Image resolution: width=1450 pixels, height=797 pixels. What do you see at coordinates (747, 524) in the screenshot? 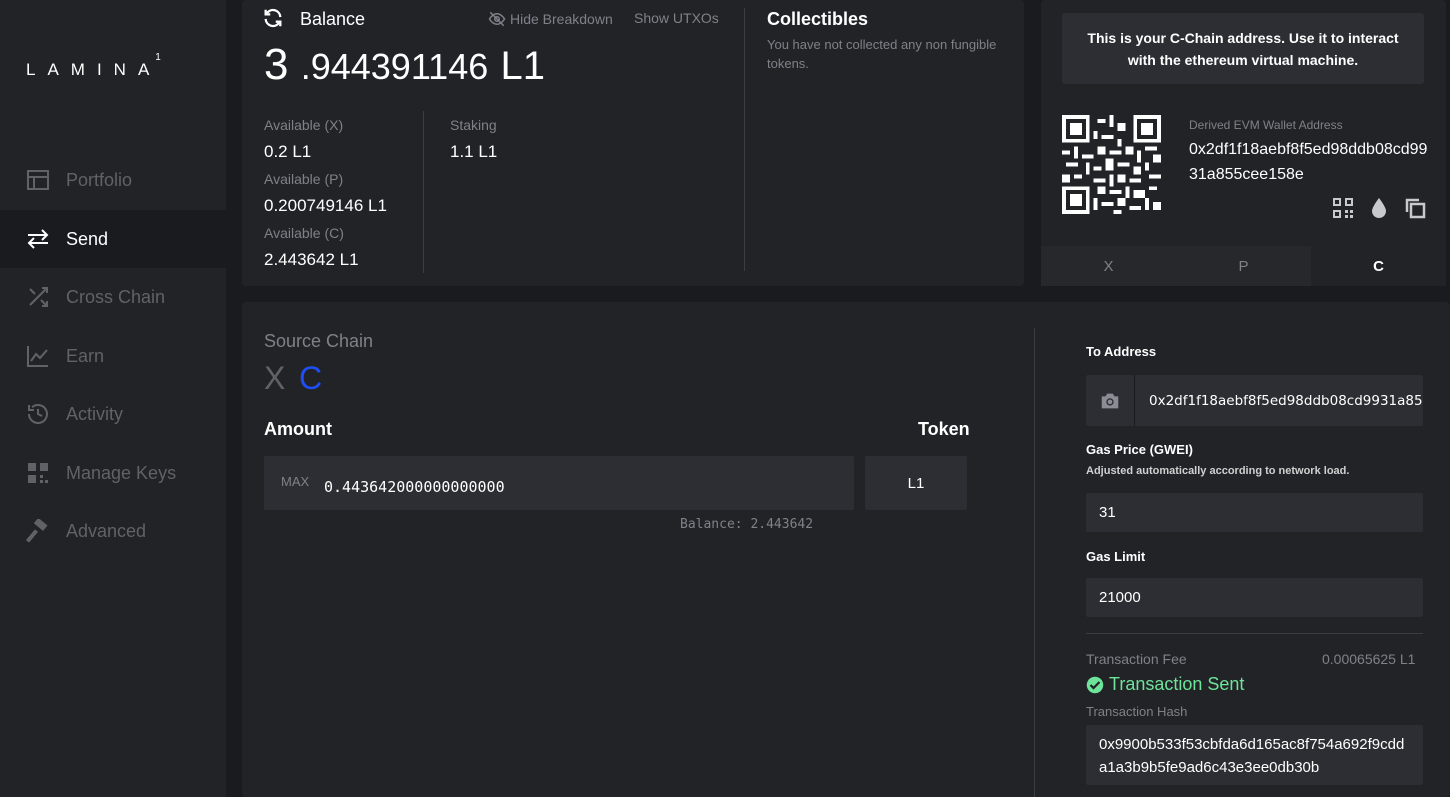
I see `balance-note: Balance: 2.443642` at bounding box center [747, 524].